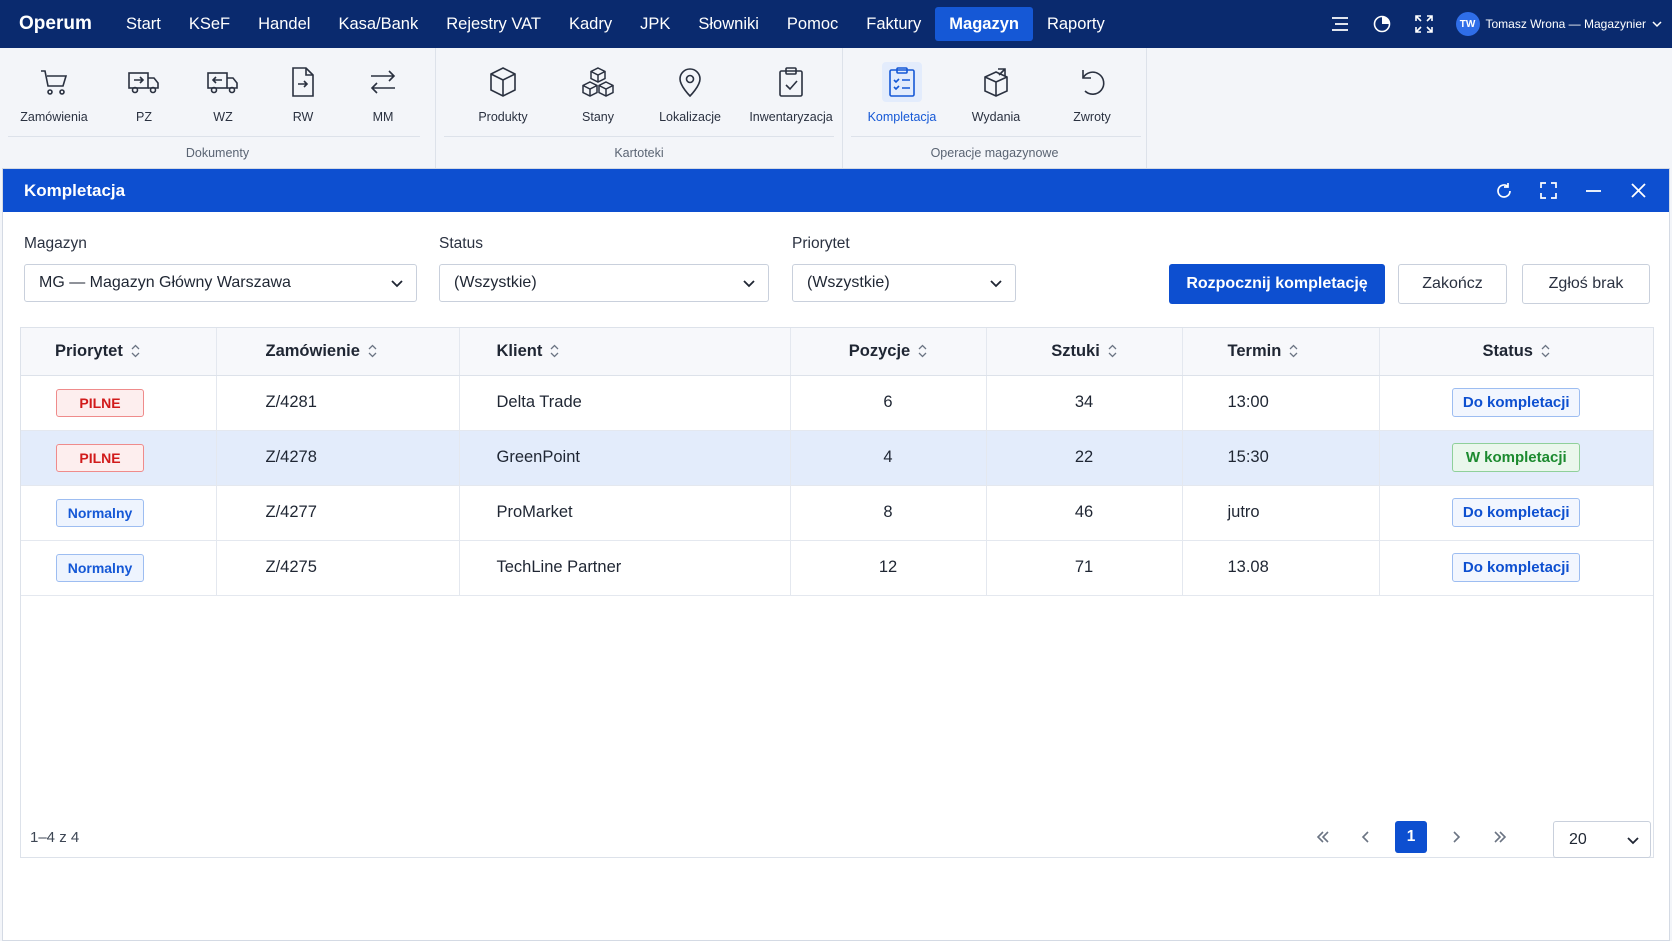 Image resolution: width=1672 pixels, height=941 pixels. What do you see at coordinates (1323, 837) in the screenshot?
I see `first-page-button` at bounding box center [1323, 837].